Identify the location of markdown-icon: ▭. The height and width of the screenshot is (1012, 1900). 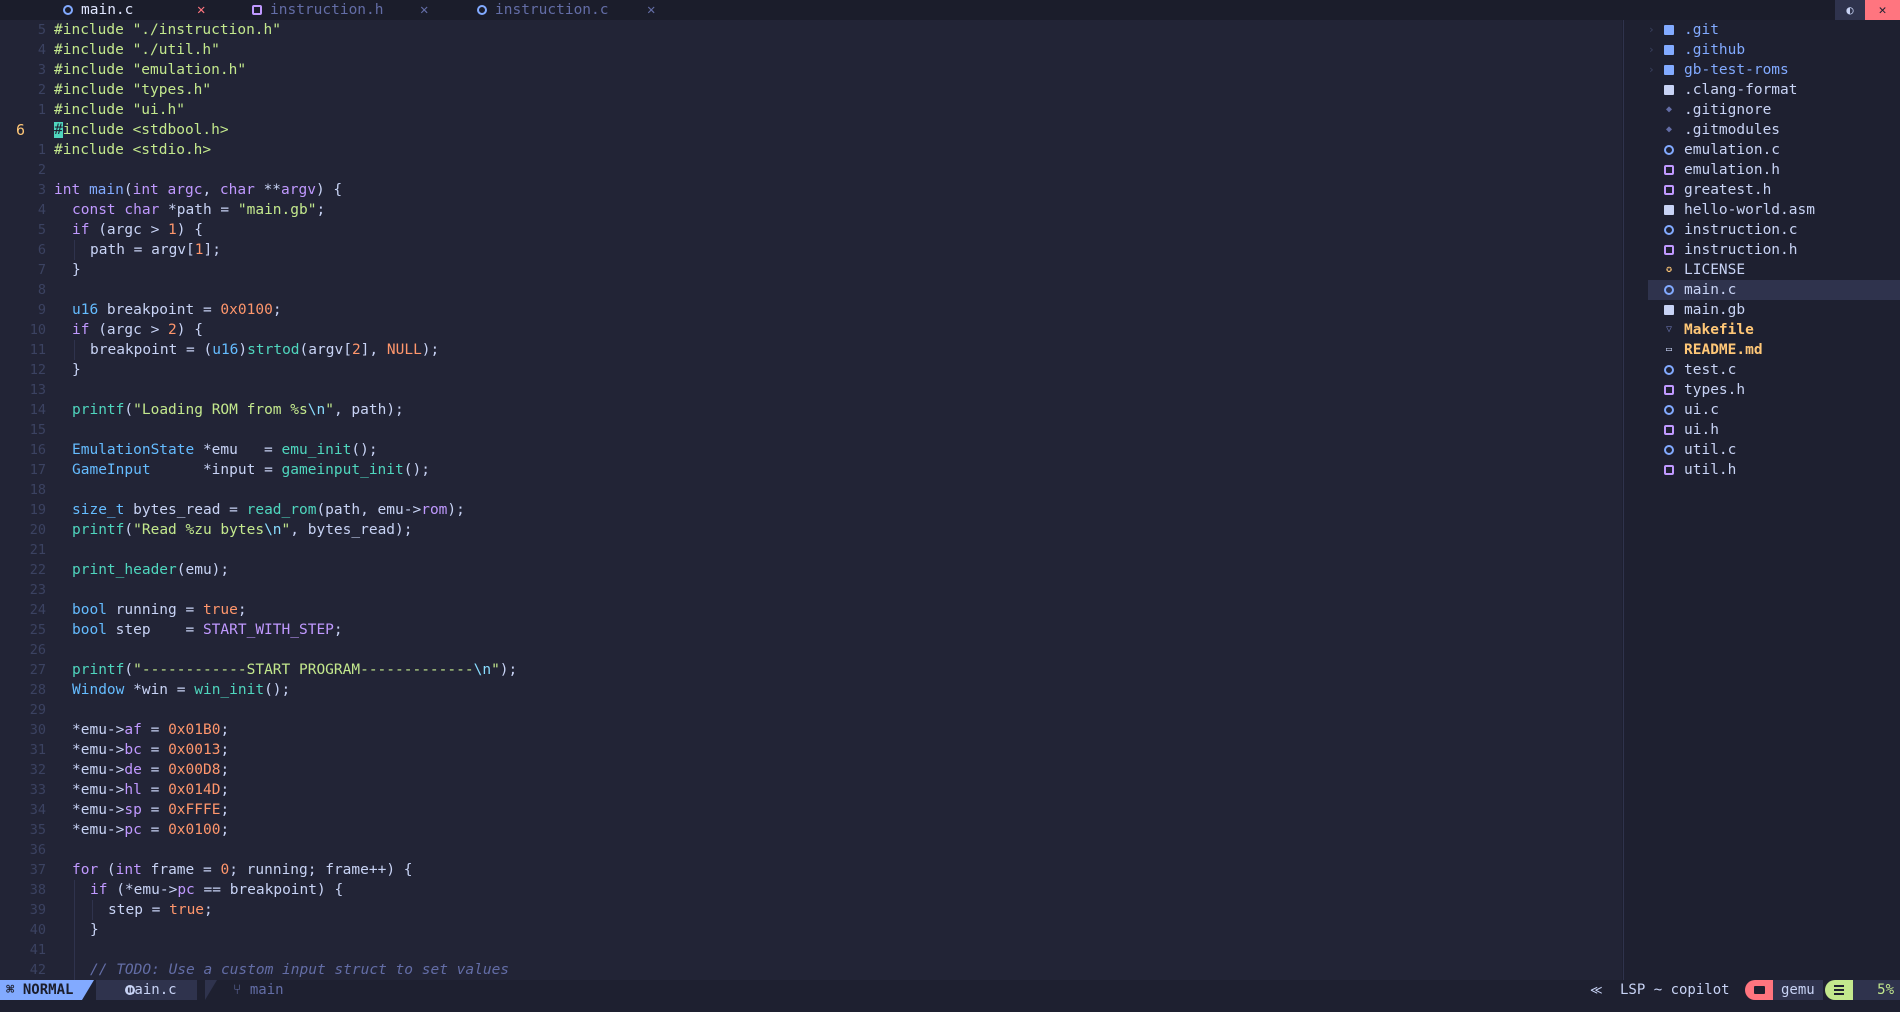
(1669, 349).